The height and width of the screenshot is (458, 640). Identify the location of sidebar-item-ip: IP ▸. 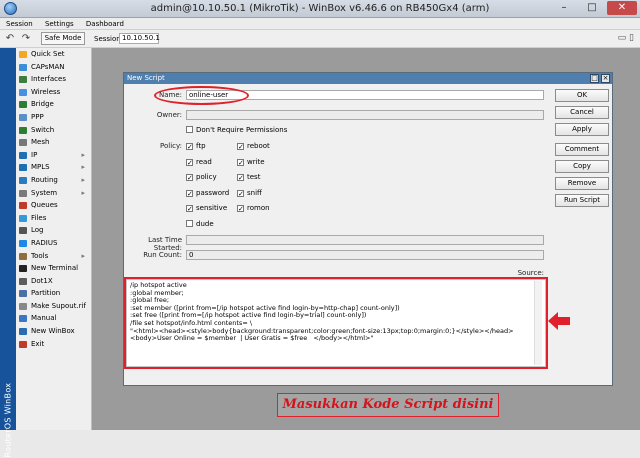
(53, 155).